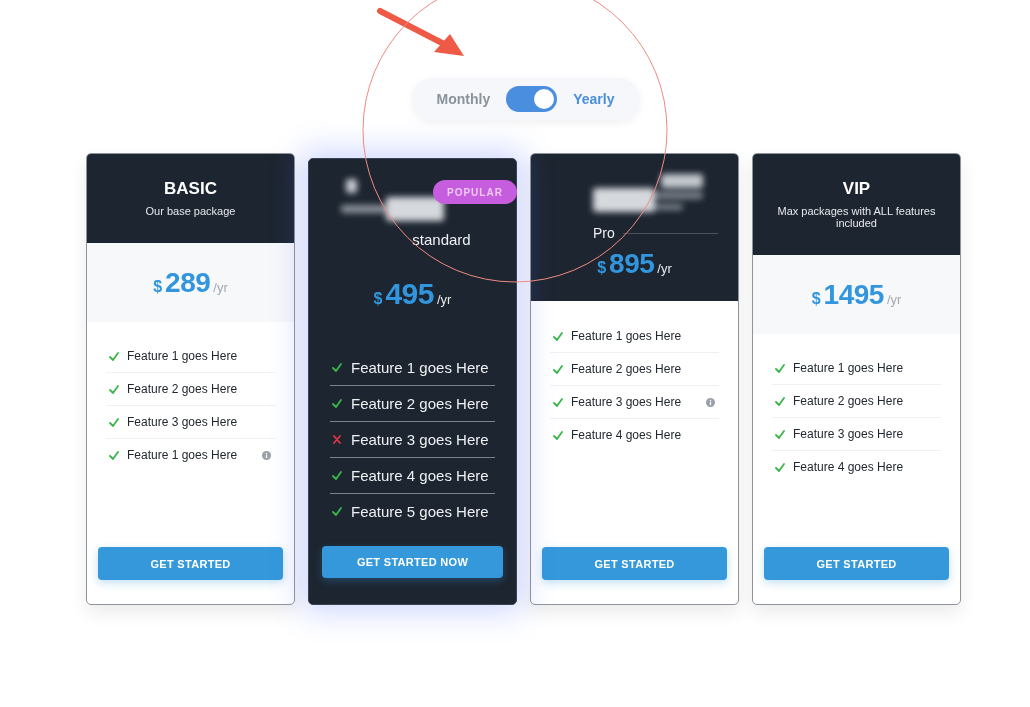 This screenshot has height=707, width=1030. I want to click on plan-subtitle: Our base package, so click(190, 211).